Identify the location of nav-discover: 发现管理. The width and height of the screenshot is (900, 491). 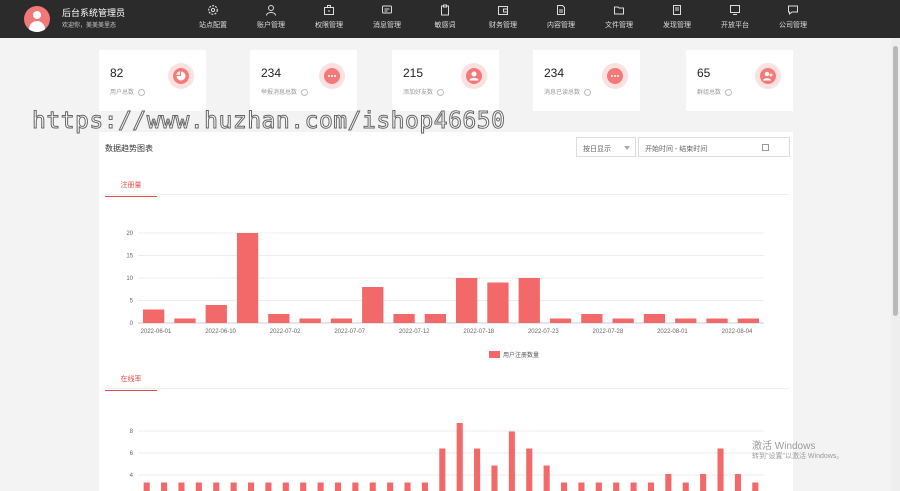
(677, 17).